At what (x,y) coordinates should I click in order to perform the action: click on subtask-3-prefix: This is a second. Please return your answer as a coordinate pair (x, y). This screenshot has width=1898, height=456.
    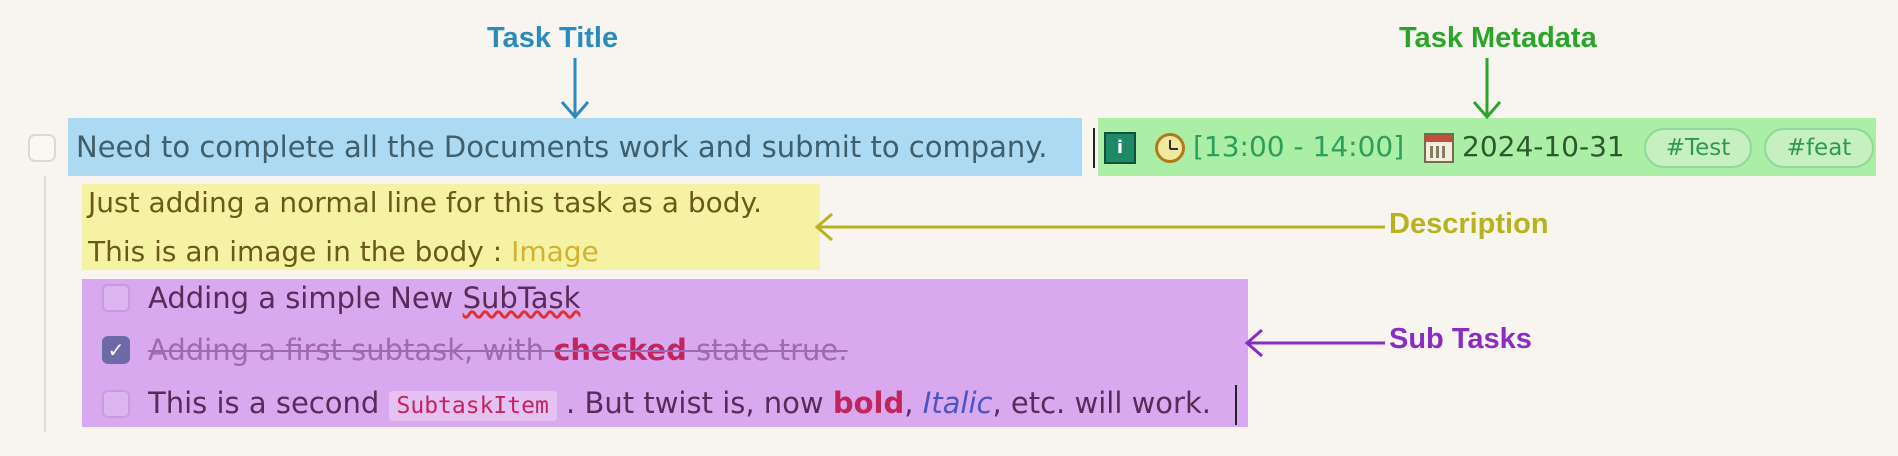
    Looking at the image, I should click on (268, 403).